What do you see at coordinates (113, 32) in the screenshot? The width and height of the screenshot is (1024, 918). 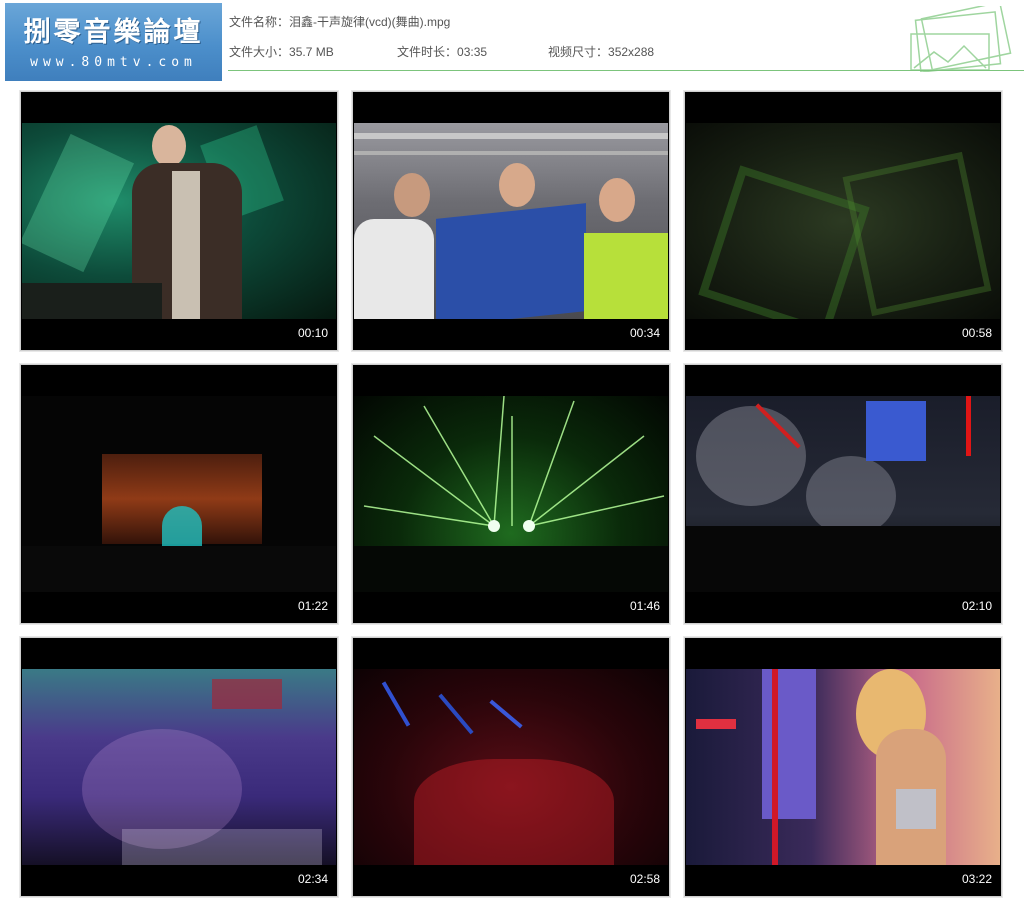 I see `logo-title: 捌零音樂論壇` at bounding box center [113, 32].